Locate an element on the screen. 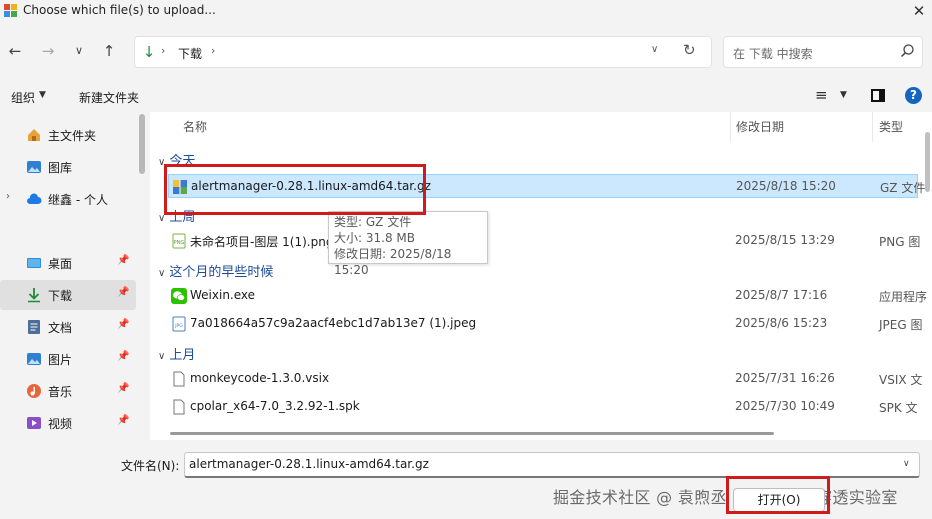  sidebar-item-home: 主文件夹 is located at coordinates (68, 135).